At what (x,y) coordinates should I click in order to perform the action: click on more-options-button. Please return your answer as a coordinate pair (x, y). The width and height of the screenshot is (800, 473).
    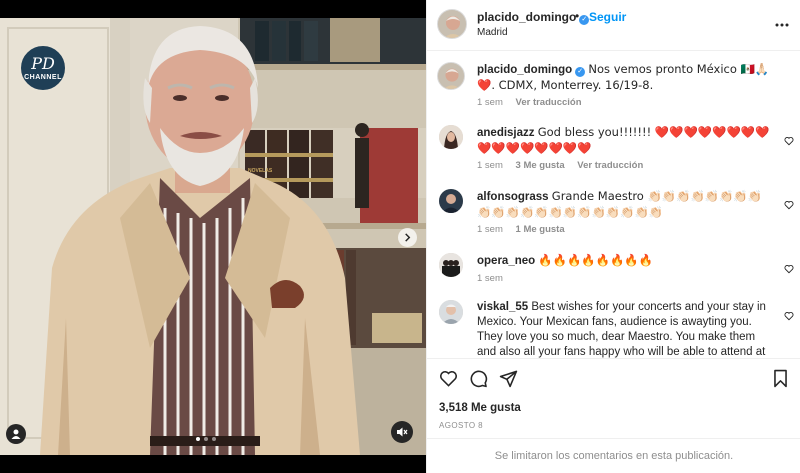
    Looking at the image, I should click on (782, 23).